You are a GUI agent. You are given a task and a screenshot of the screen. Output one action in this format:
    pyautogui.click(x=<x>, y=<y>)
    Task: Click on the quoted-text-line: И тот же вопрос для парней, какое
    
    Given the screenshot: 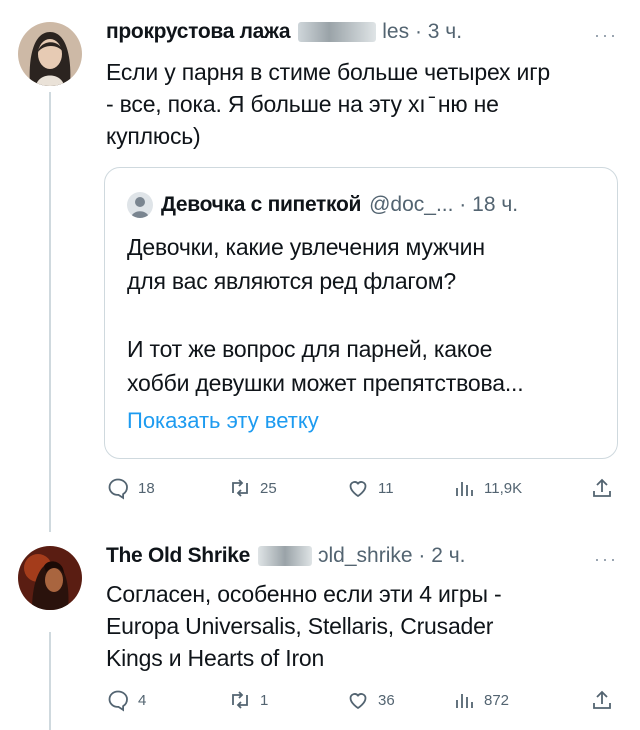 What is the action you would take?
    pyautogui.click(x=310, y=349)
    